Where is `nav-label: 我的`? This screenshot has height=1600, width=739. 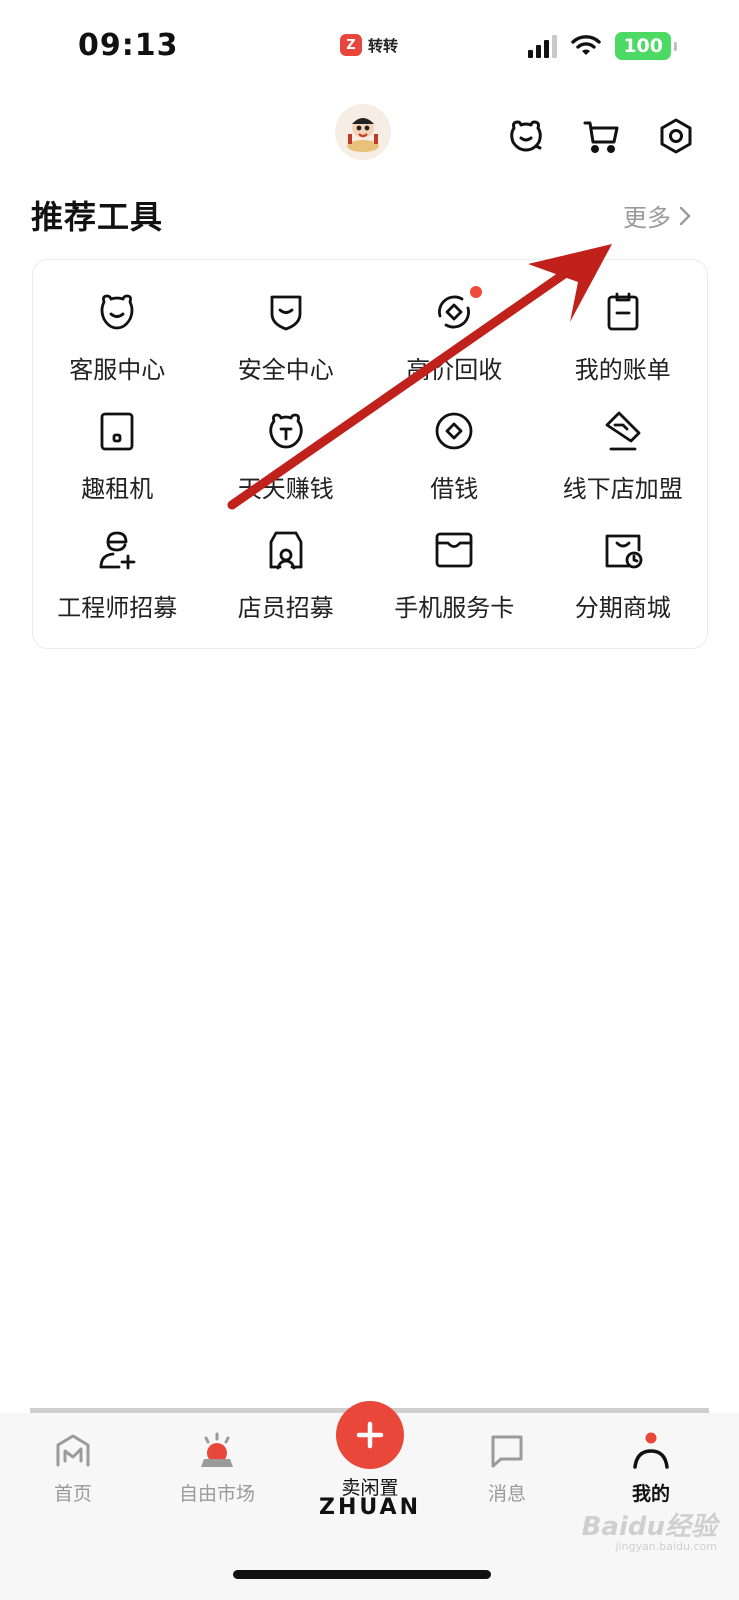 nav-label: 我的 is located at coordinates (650, 1494).